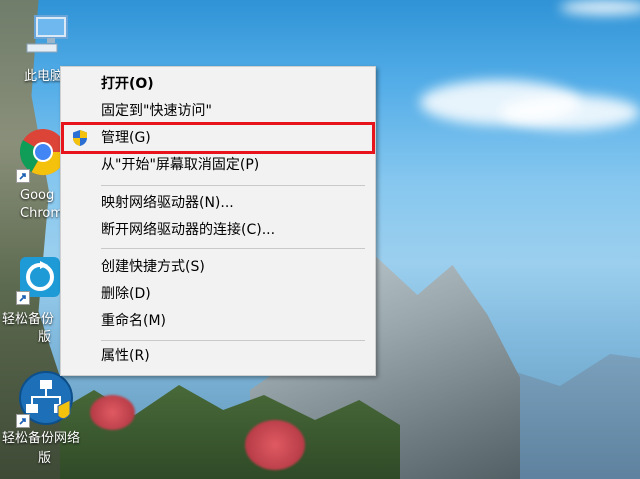 The width and height of the screenshot is (640, 479). I want to click on desktop-icon-label: 轻松备份, so click(28, 319).